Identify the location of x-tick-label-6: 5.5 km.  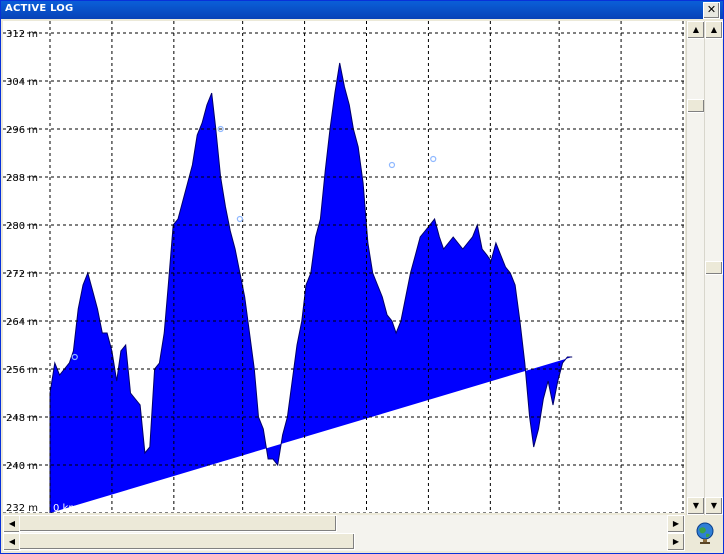
(448, 508).